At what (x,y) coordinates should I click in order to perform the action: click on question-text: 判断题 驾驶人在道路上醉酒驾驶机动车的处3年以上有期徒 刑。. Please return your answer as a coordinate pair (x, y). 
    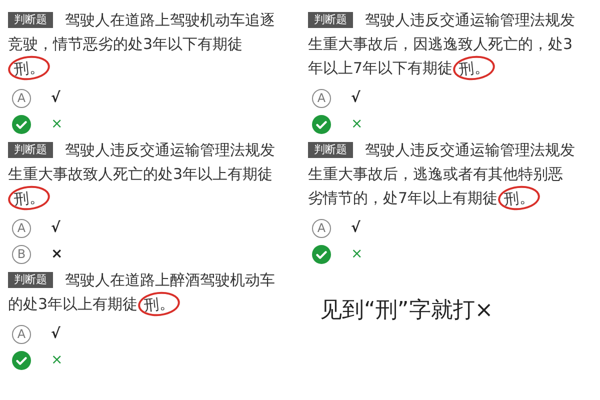
    Looking at the image, I should click on (142, 292).